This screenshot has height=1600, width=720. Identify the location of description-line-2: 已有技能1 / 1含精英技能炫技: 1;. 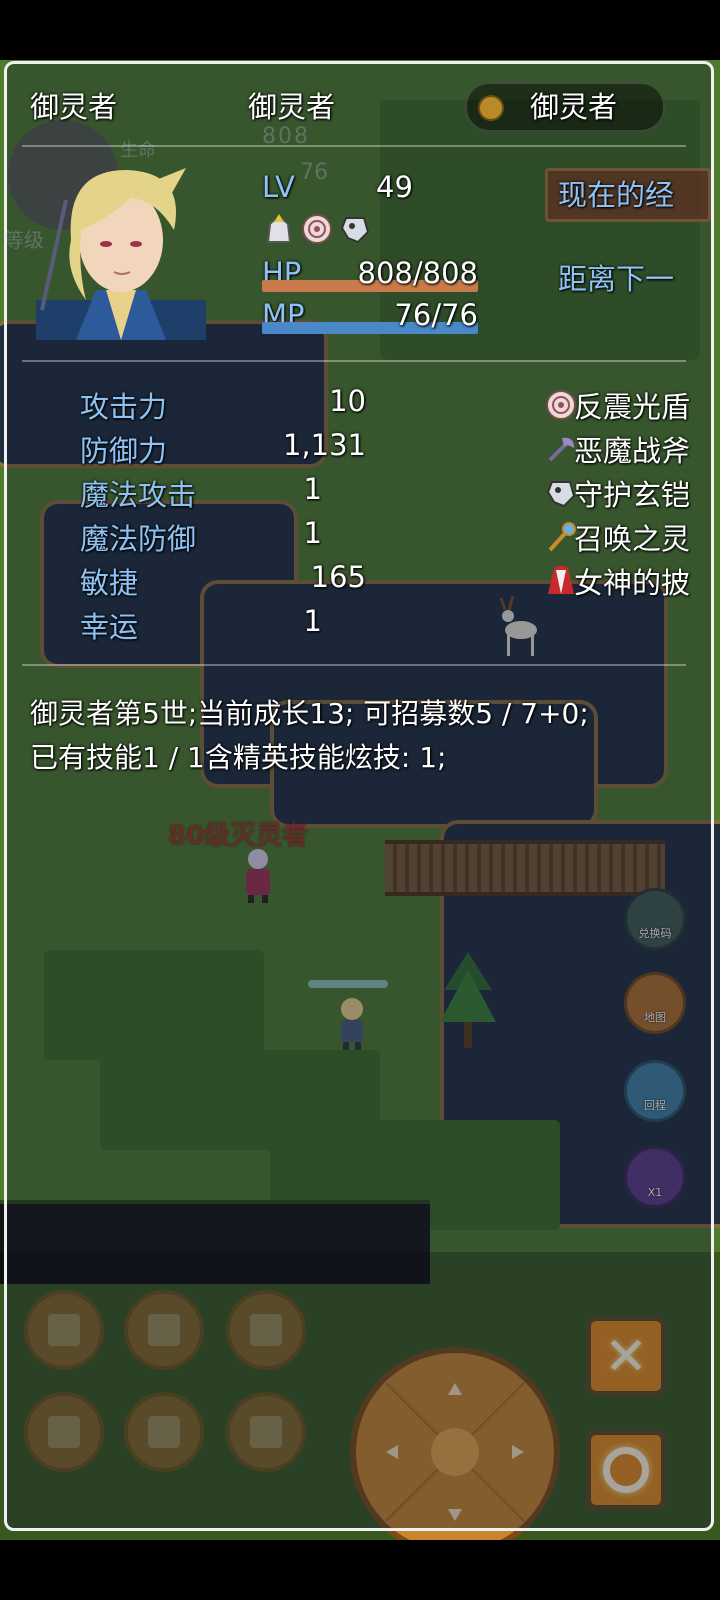
(238, 757).